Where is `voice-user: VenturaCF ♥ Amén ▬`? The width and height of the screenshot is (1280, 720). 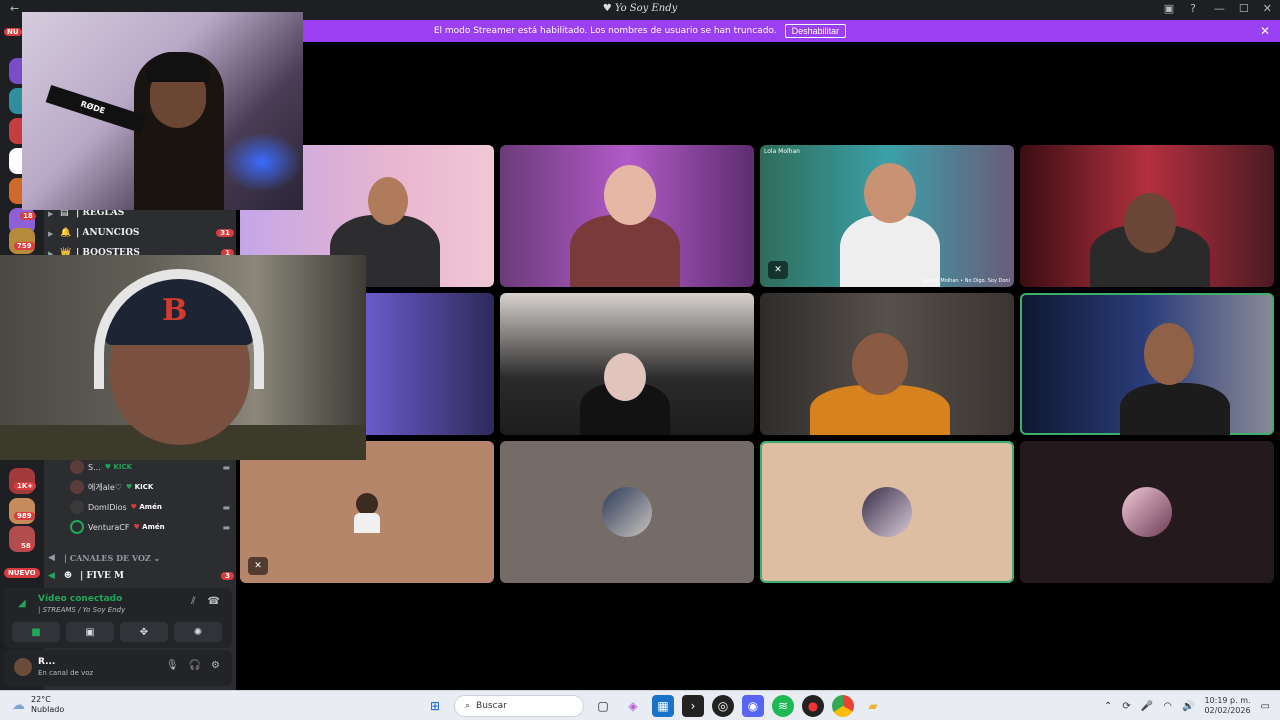
voice-user: VenturaCF ♥ Amén ▬ is located at coordinates (150, 527).